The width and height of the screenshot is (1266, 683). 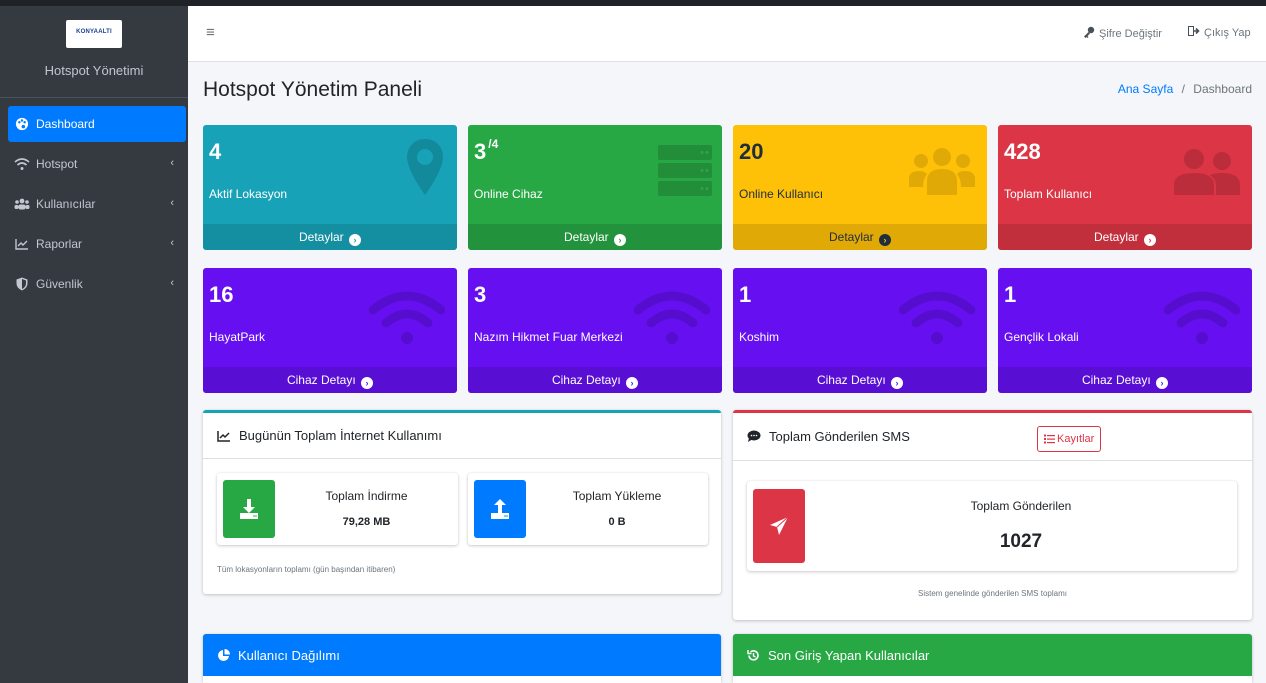 I want to click on paper-plane-icon, so click(x=779, y=526).